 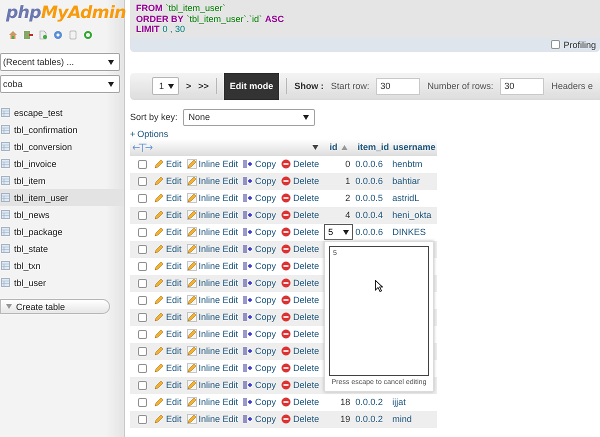 What do you see at coordinates (189, 86) in the screenshot?
I see `next-page-link: >` at bounding box center [189, 86].